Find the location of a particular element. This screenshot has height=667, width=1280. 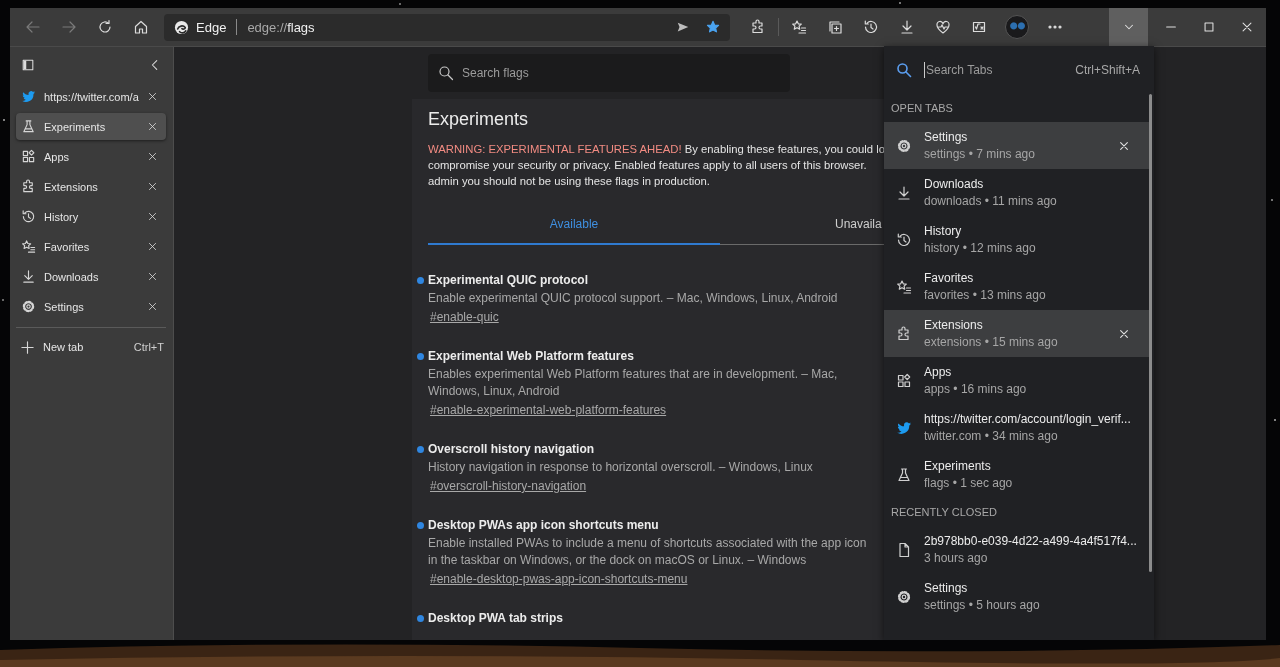

tab-item: 2b978bb0-e039-4d22-a499-4a4f517f4... 3 hours ago is located at coordinates (1017, 549).